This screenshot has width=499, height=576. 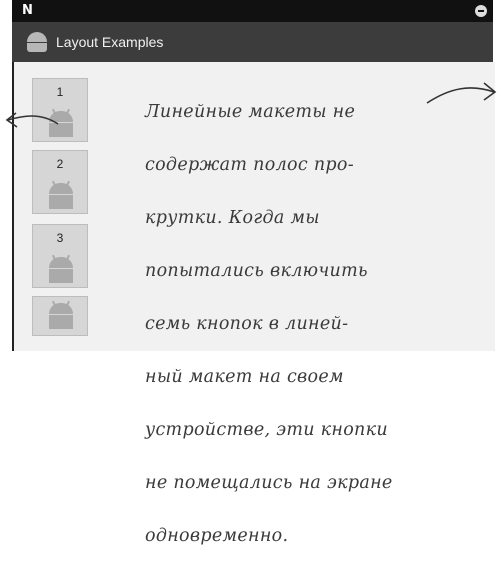 I want to click on annotation-line: Линейные макеты не, so click(x=250, y=111).